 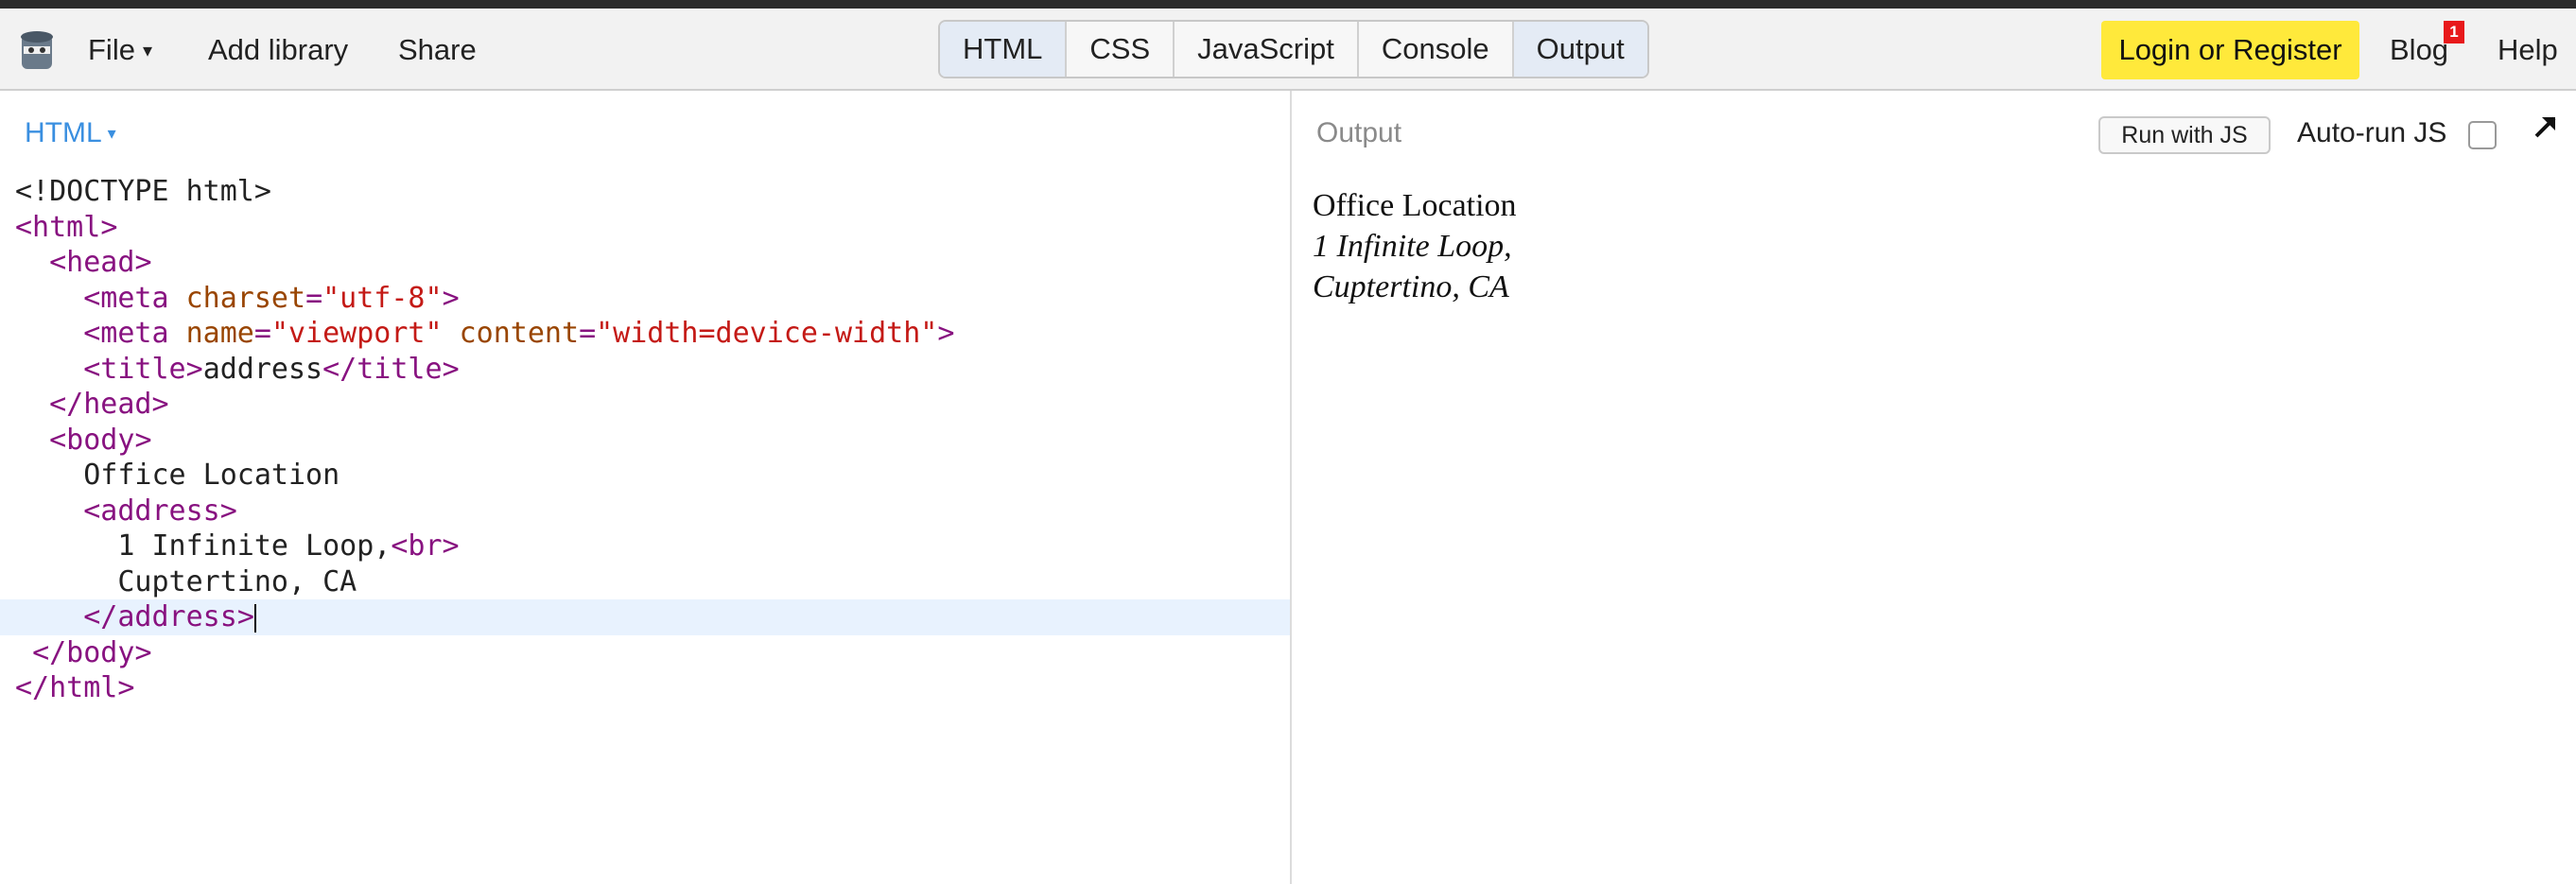 I want to click on code-line: </head>, so click(x=645, y=405).